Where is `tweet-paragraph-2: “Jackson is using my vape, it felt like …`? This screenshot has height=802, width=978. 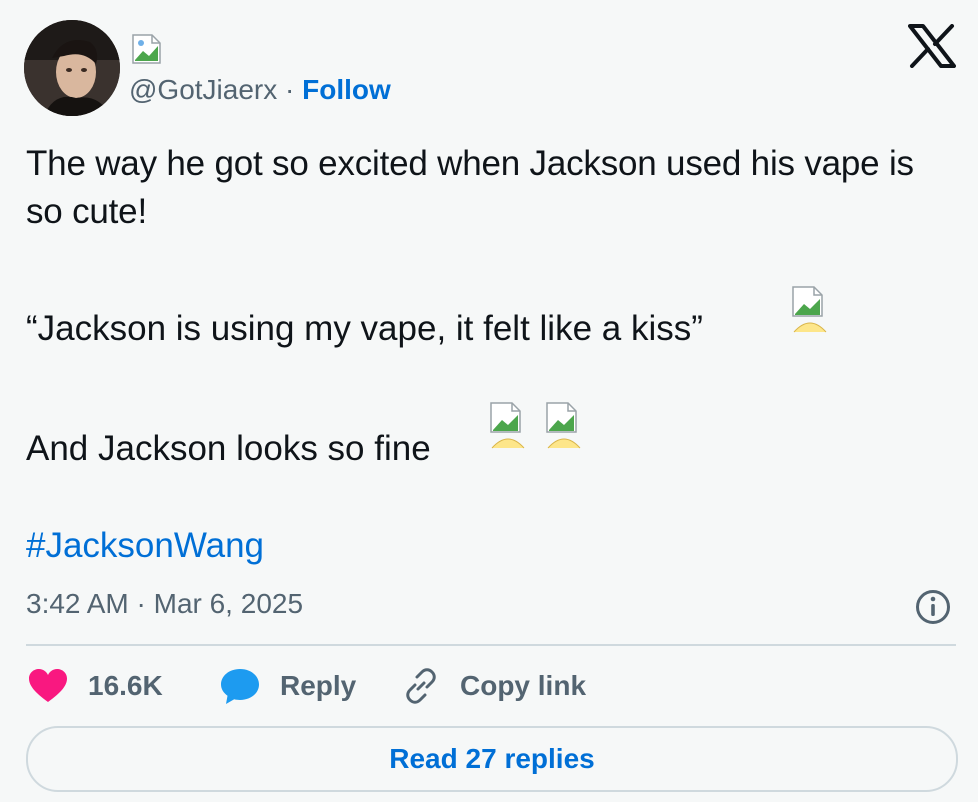 tweet-paragraph-2: “Jackson is using my vape, it felt like … is located at coordinates (364, 329).